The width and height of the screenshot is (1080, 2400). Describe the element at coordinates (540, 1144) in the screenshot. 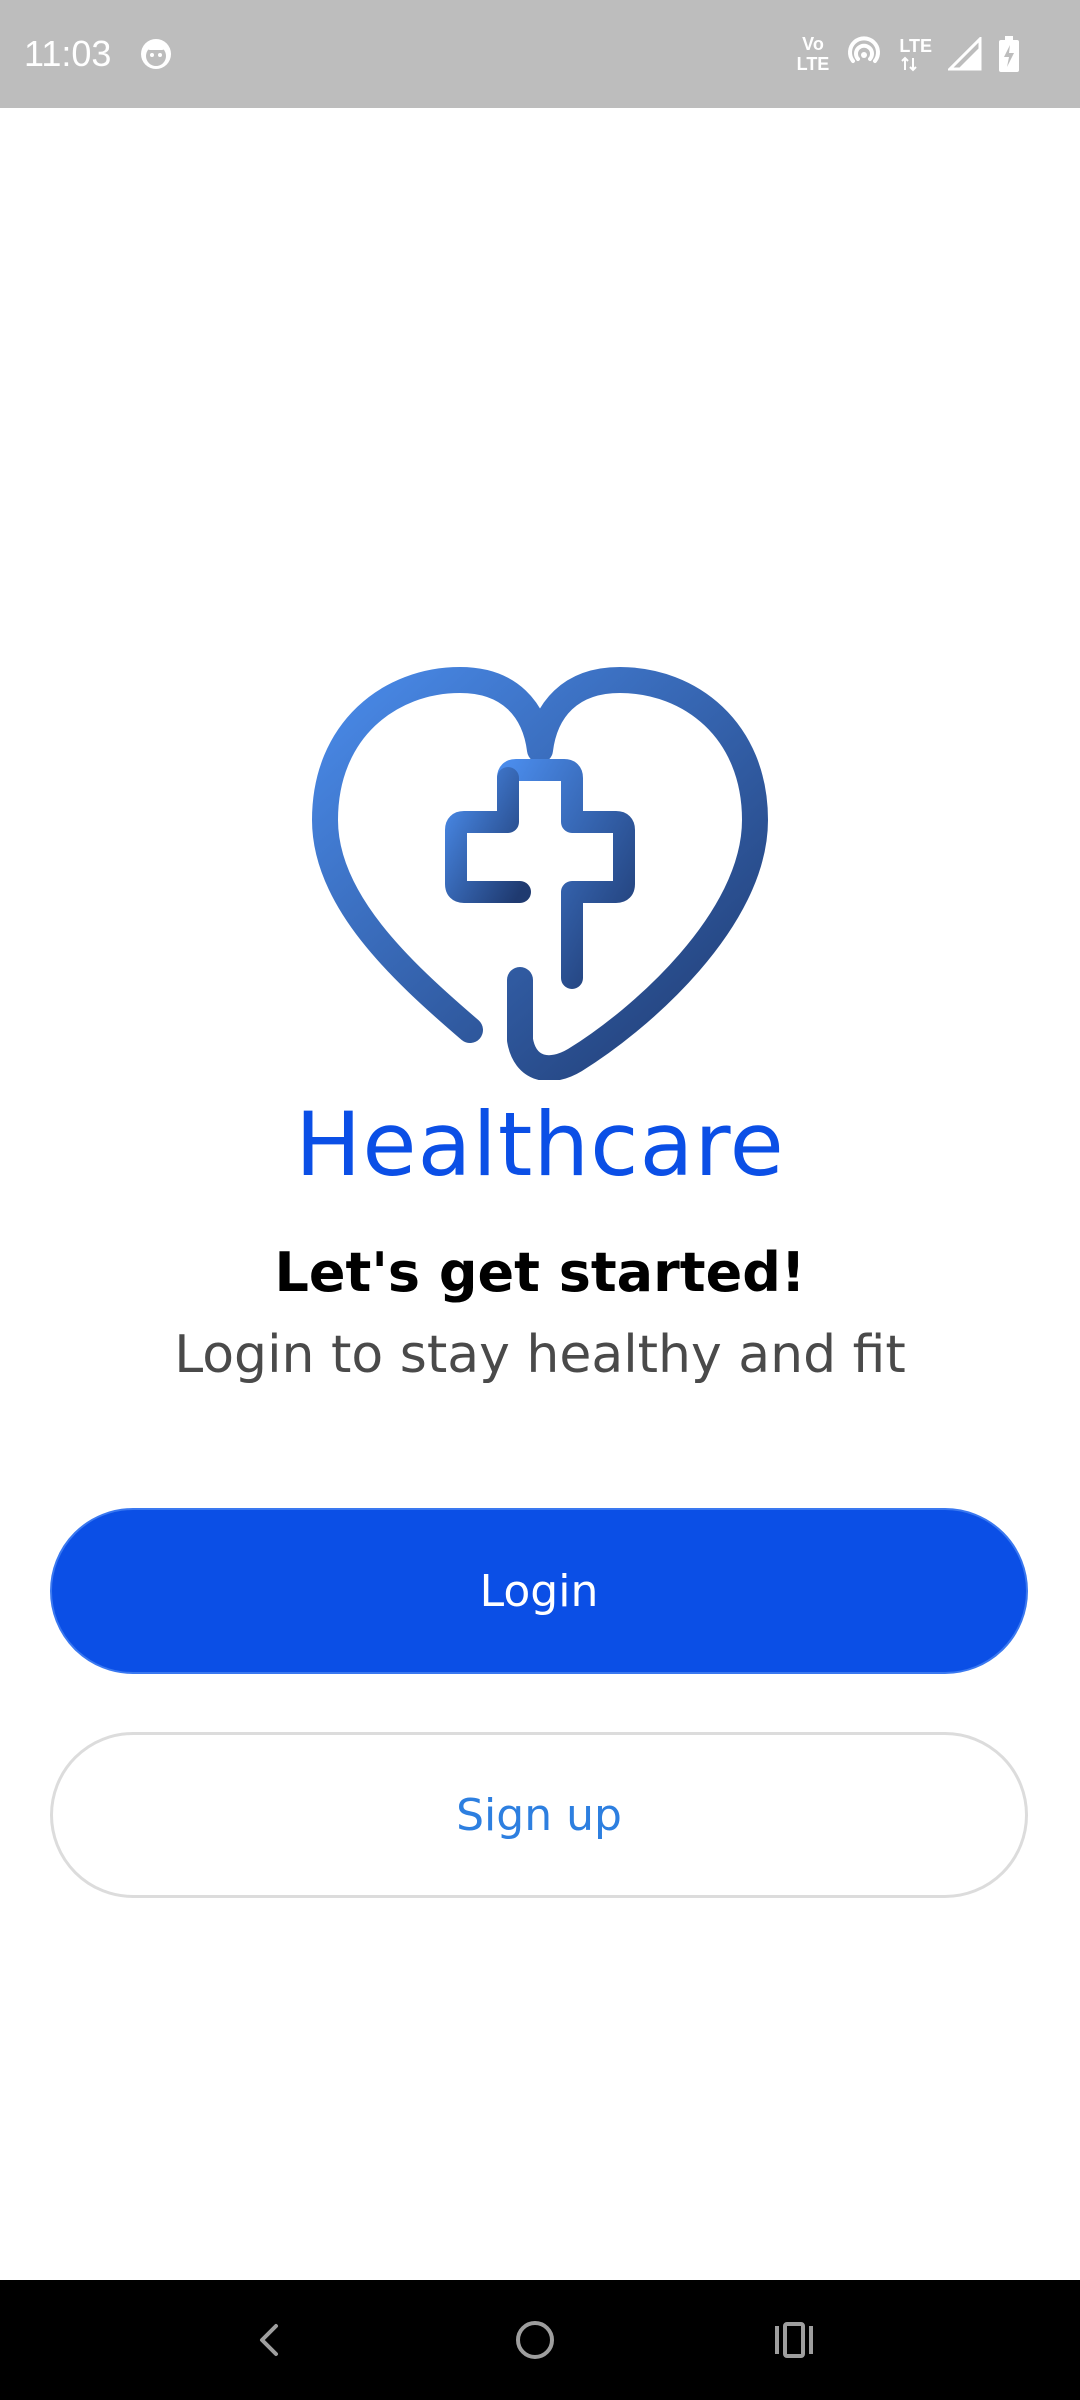

I see `app-title: Healthcare` at that location.